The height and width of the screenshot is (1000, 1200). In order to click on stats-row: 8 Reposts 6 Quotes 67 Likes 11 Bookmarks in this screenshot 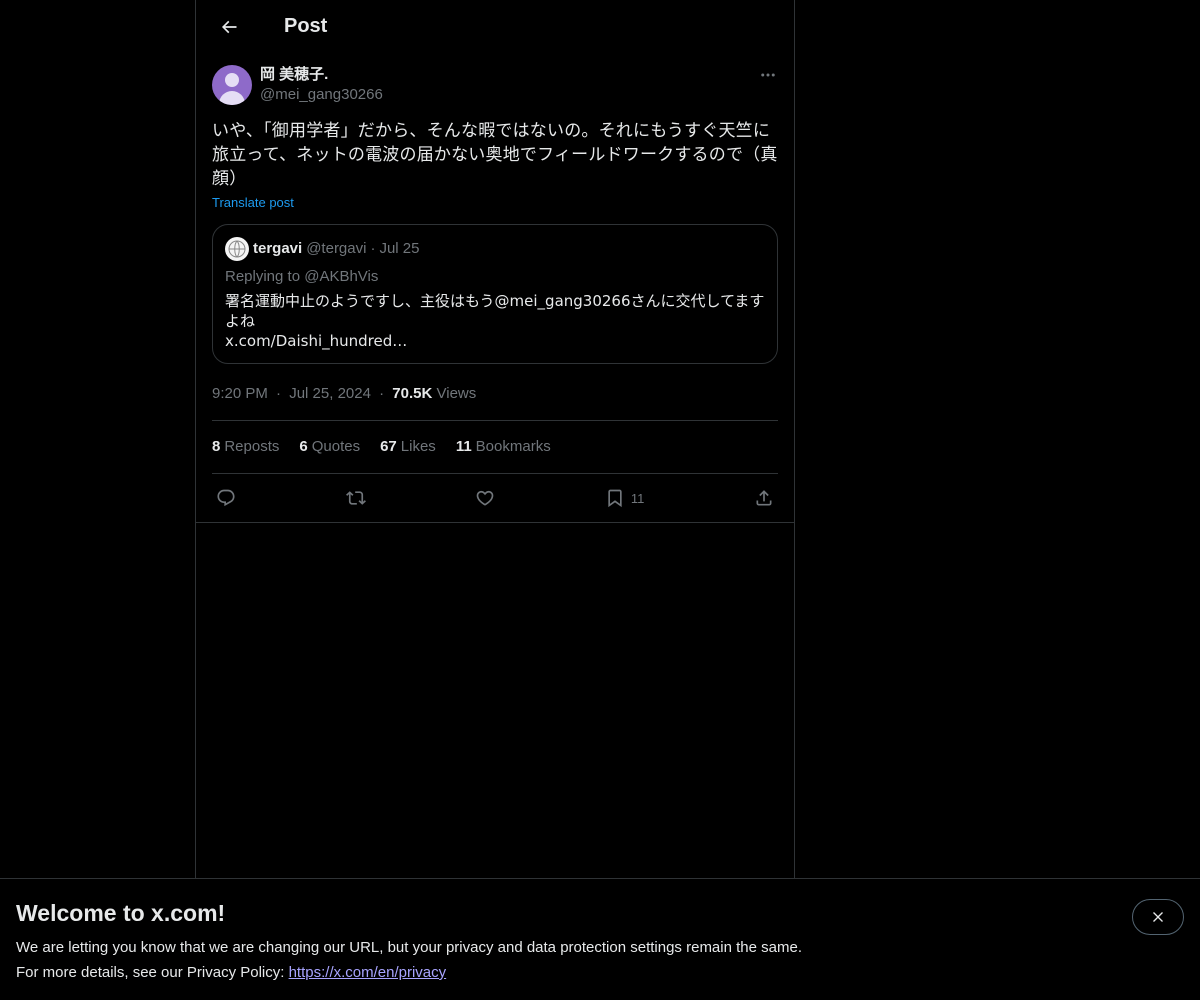, I will do `click(495, 447)`.